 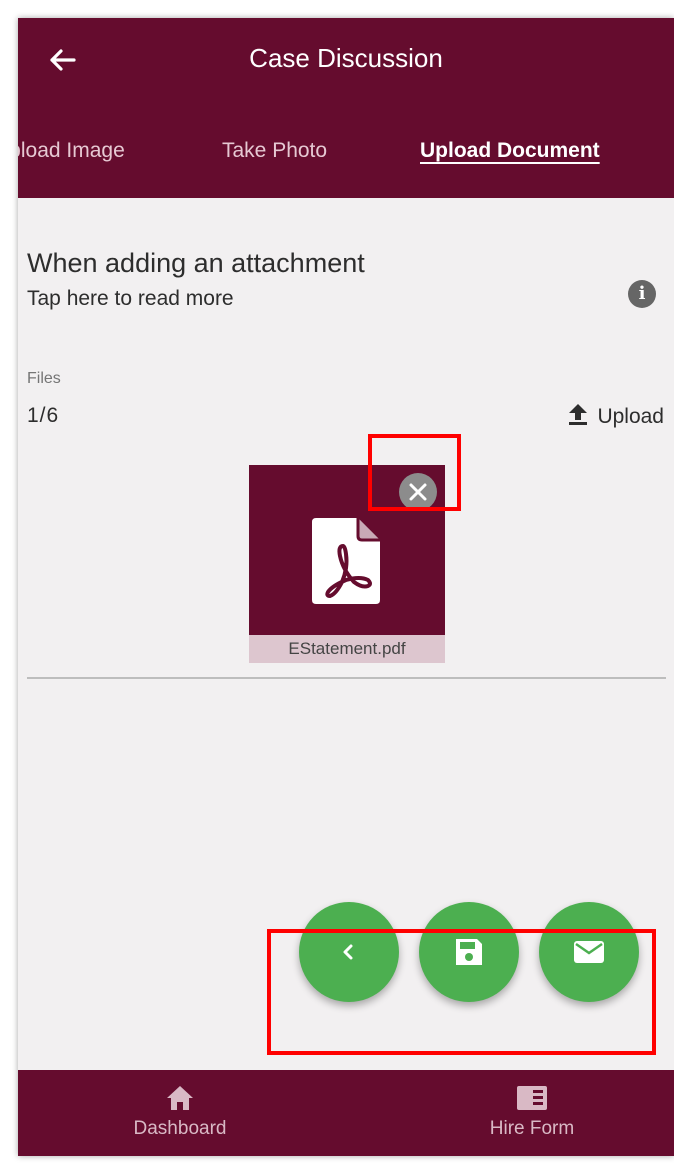 I want to click on tab-upload-image: Upload Image, so click(x=71, y=151).